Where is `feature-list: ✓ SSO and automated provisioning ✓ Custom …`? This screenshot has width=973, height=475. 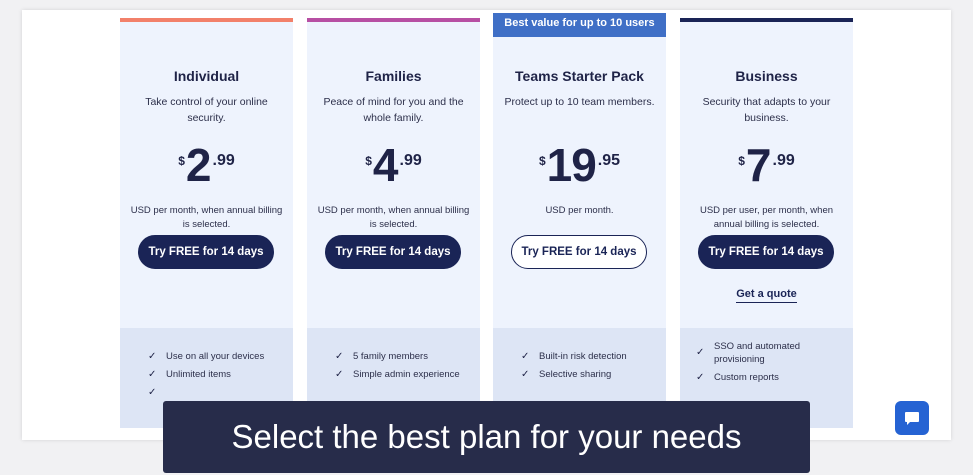
feature-list: ✓ SSO and automated provisioning ✓ Custom … is located at coordinates (771, 364).